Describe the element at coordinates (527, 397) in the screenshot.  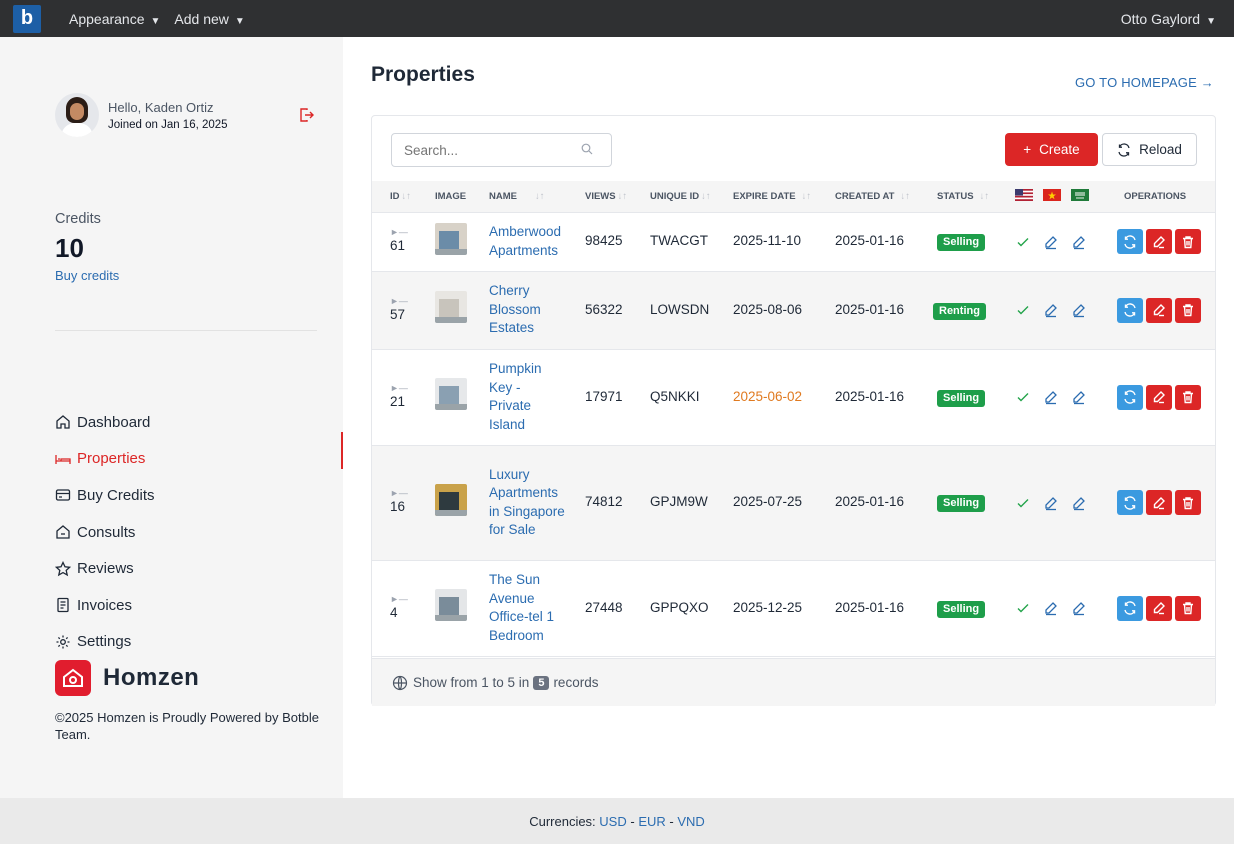
I see `property-name-link: Pumpkin Key - Private Island` at that location.